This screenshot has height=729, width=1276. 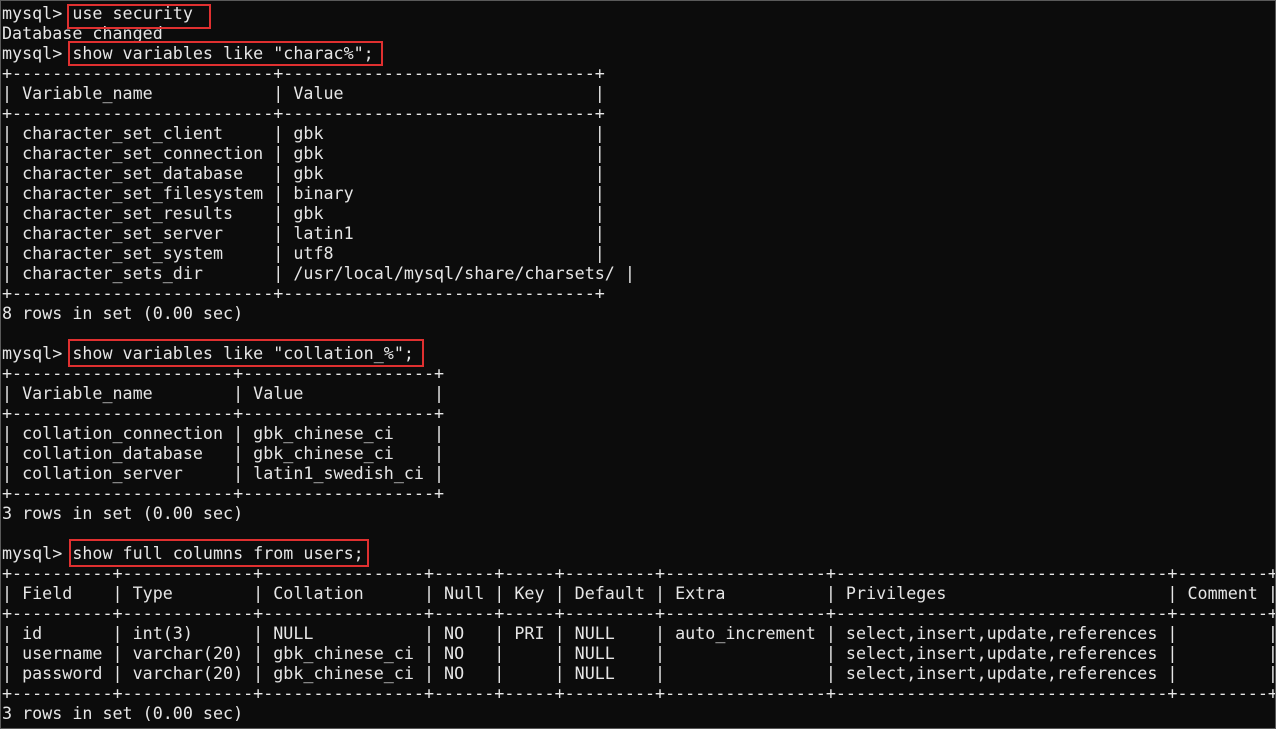 I want to click on terminal-line: | character_set_client | gbk |, so click(x=303, y=133).